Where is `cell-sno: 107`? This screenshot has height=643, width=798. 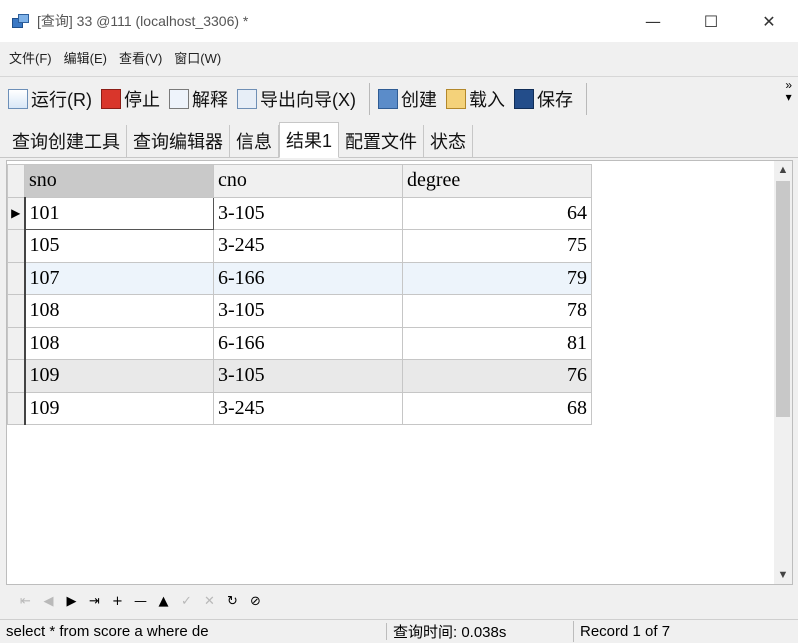
cell-sno: 107 is located at coordinates (119, 278).